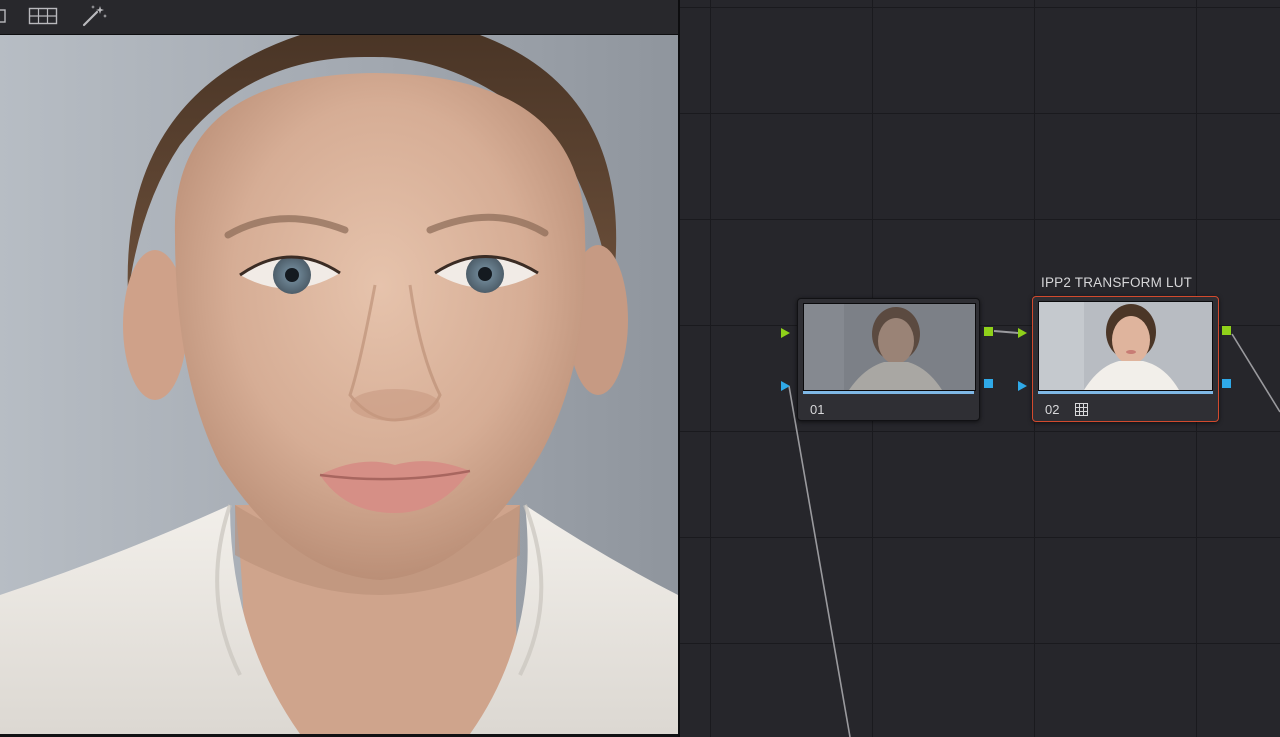  Describe the element at coordinates (43, 16) in the screenshot. I see `split-screen-grid-icon` at that location.